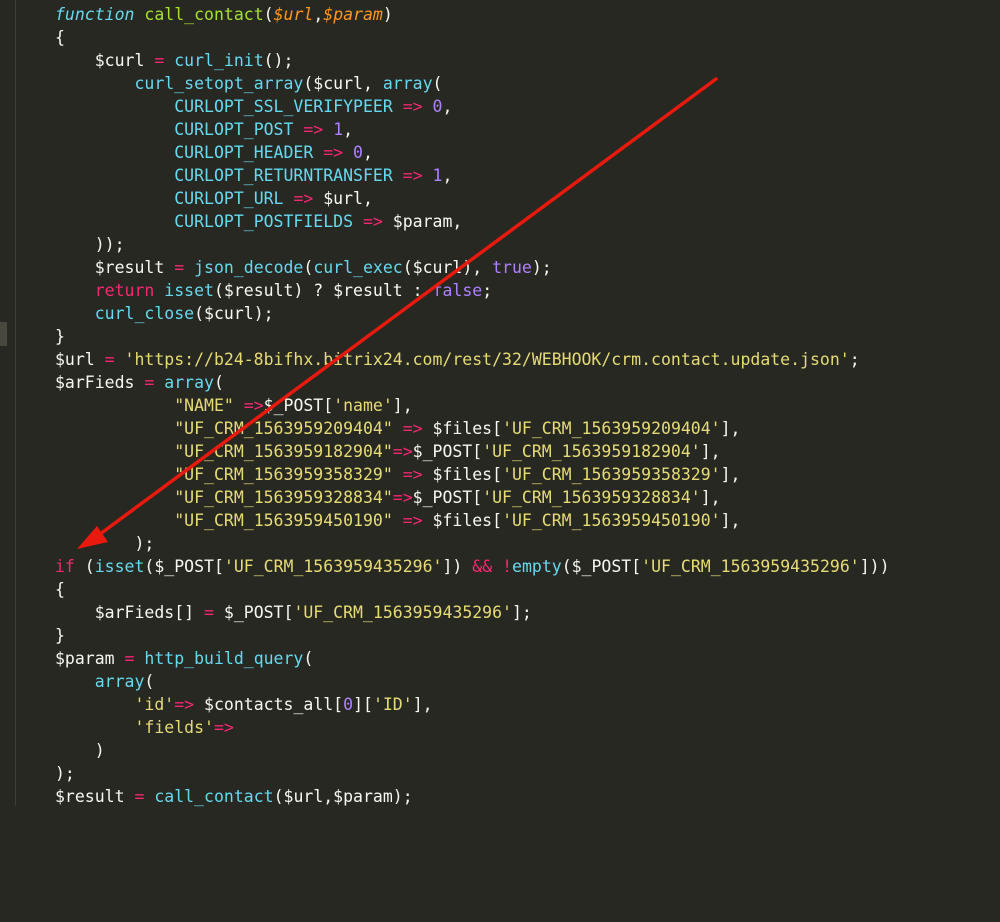 The image size is (1000, 922). What do you see at coordinates (472, 635) in the screenshot?
I see `code-line: }` at bounding box center [472, 635].